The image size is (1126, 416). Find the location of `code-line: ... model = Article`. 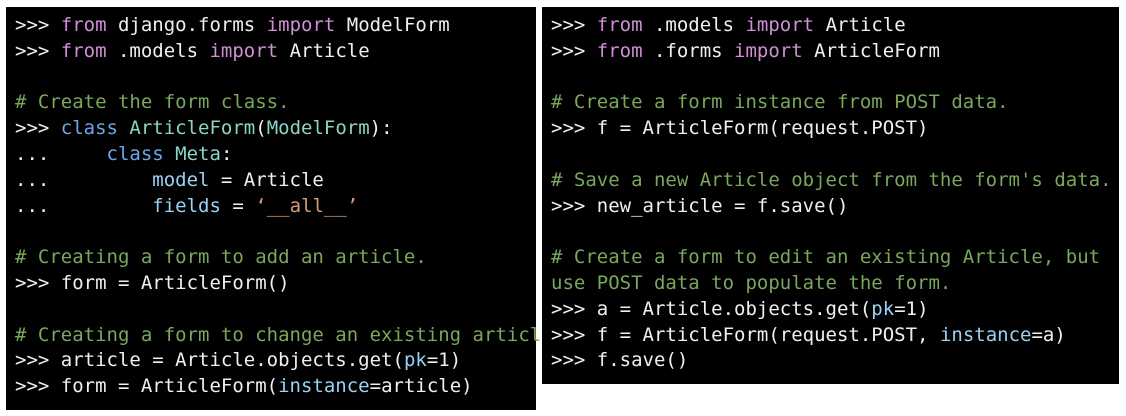

code-line: ... model = Article is located at coordinates (169, 179).